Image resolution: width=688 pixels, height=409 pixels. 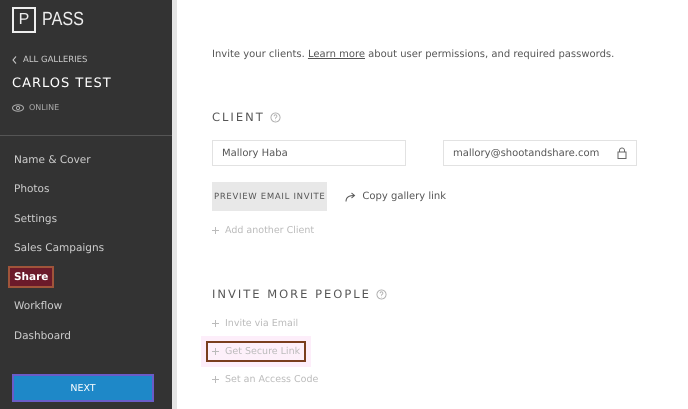 I want to click on copy-link: Copy gallery link, so click(x=395, y=196).